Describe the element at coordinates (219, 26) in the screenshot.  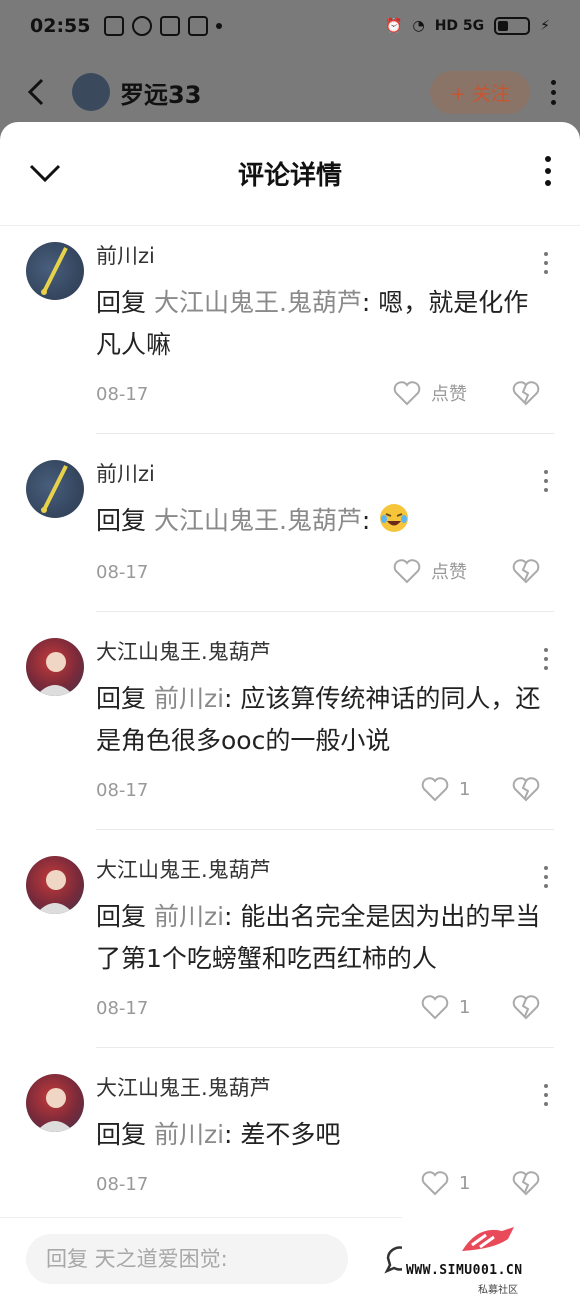
I see `more-notifications-icon` at that location.